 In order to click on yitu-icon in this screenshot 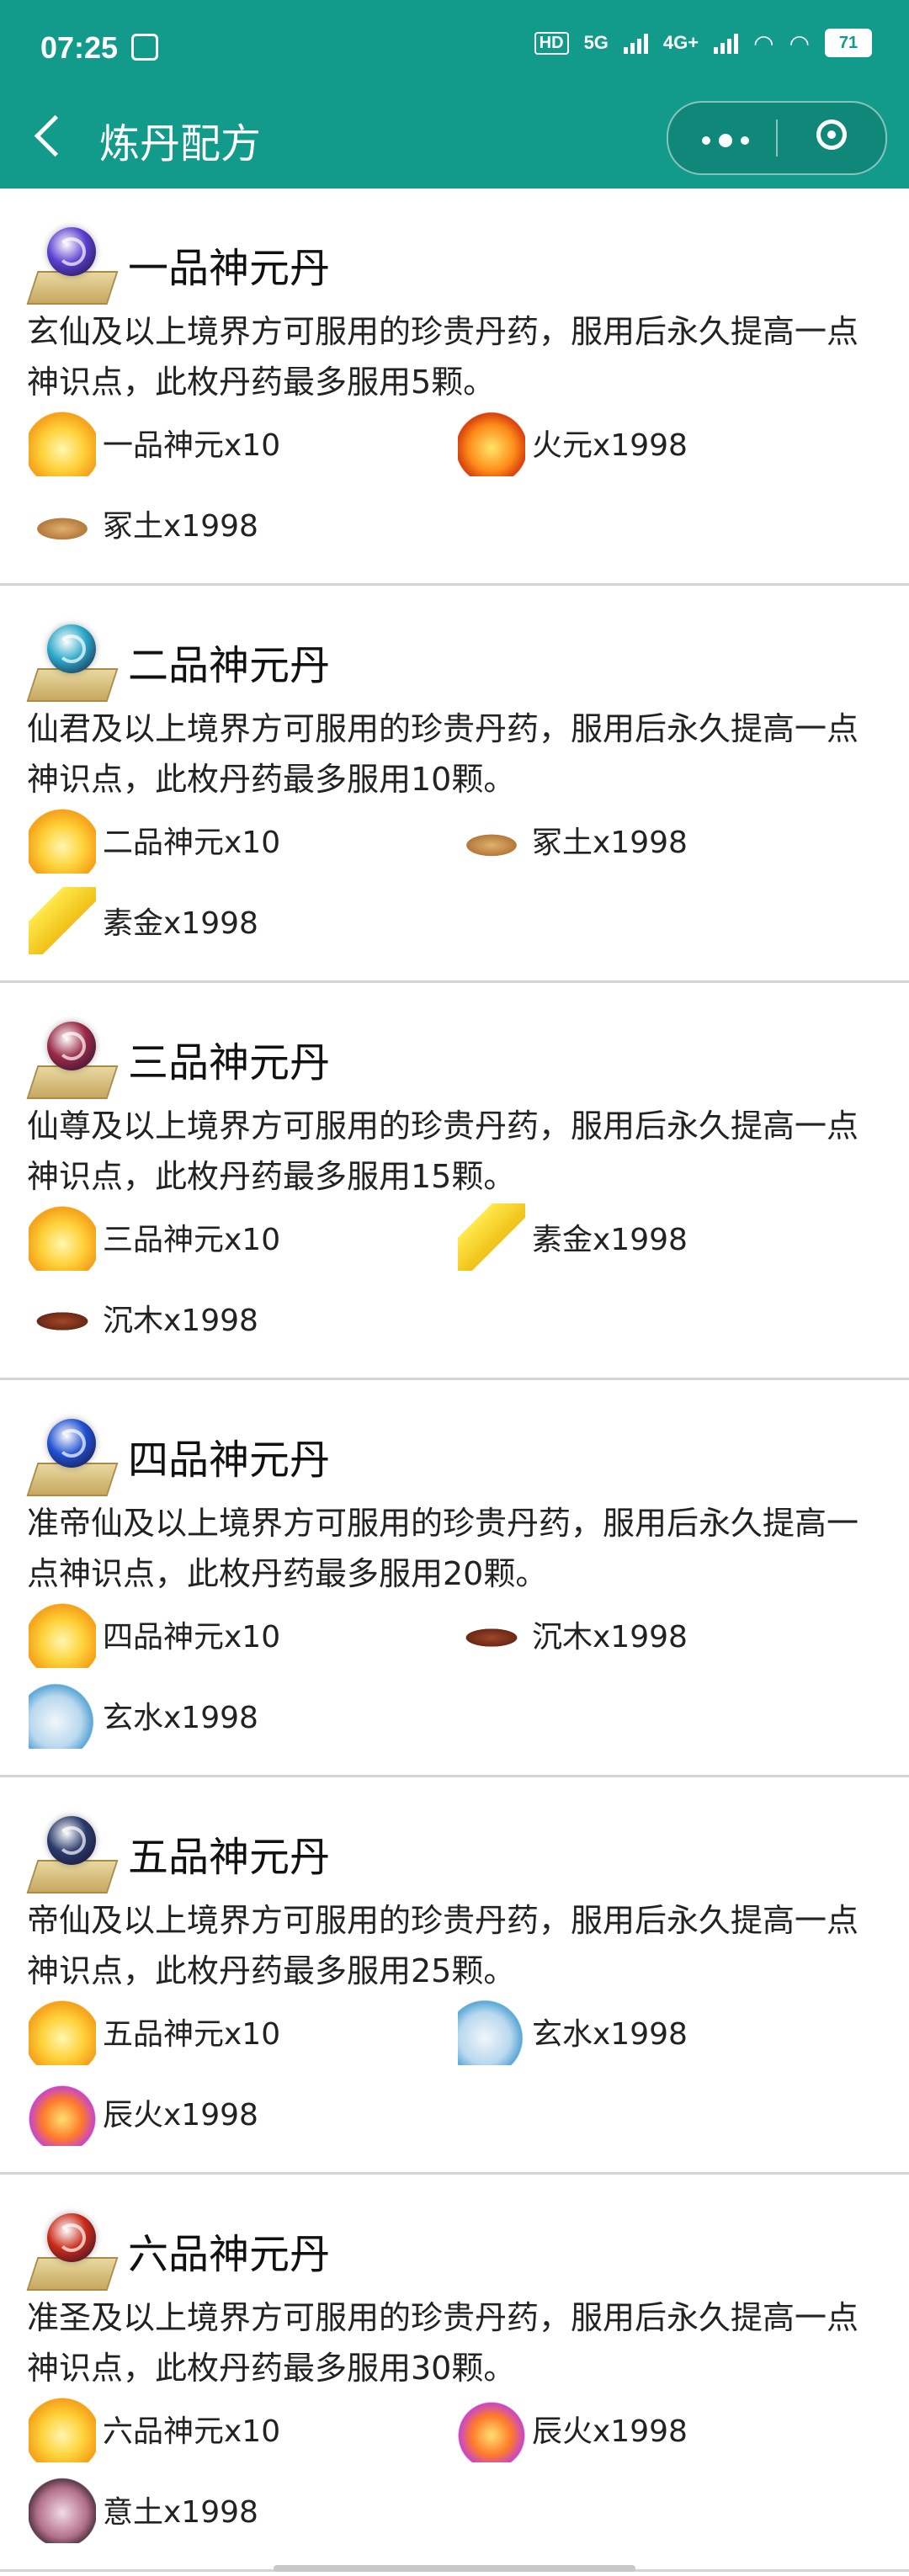, I will do `click(62, 2510)`.